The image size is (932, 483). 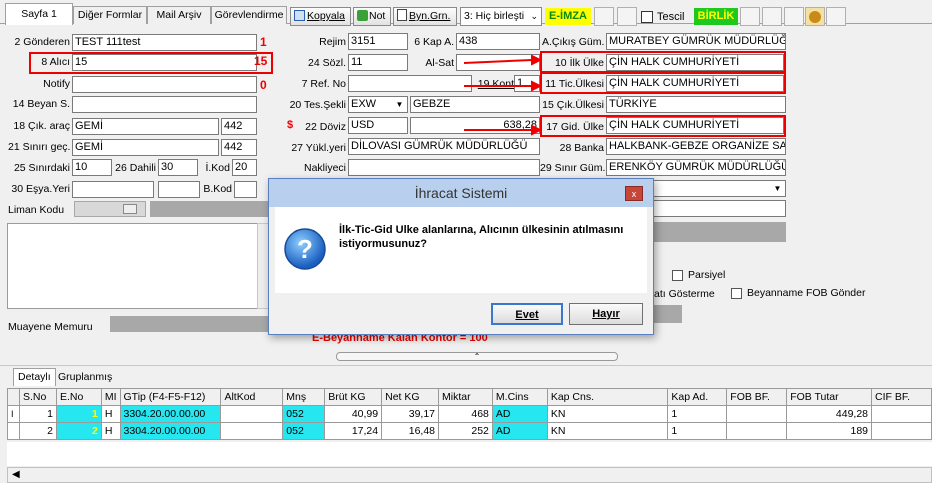 I want to click on key-button, so click(x=815, y=16).